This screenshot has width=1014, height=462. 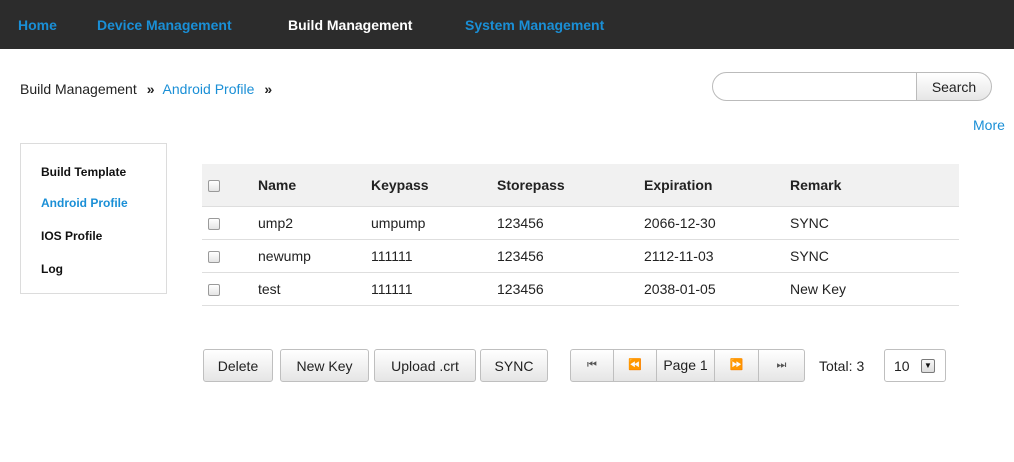 I want to click on pagination: ⏮ ⏪ Page 1 ⏩ ⏭, so click(x=687, y=365).